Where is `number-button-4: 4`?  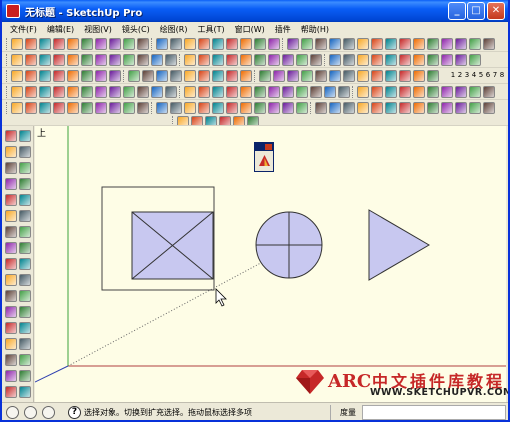 number-button-4: 4 is located at coordinates (474, 75).